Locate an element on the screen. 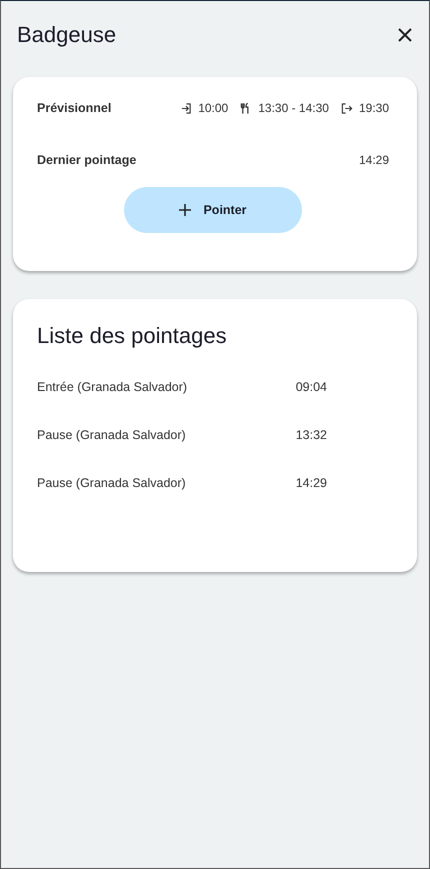 This screenshot has width=430, height=869. forecast-time: 10:00 is located at coordinates (213, 108).